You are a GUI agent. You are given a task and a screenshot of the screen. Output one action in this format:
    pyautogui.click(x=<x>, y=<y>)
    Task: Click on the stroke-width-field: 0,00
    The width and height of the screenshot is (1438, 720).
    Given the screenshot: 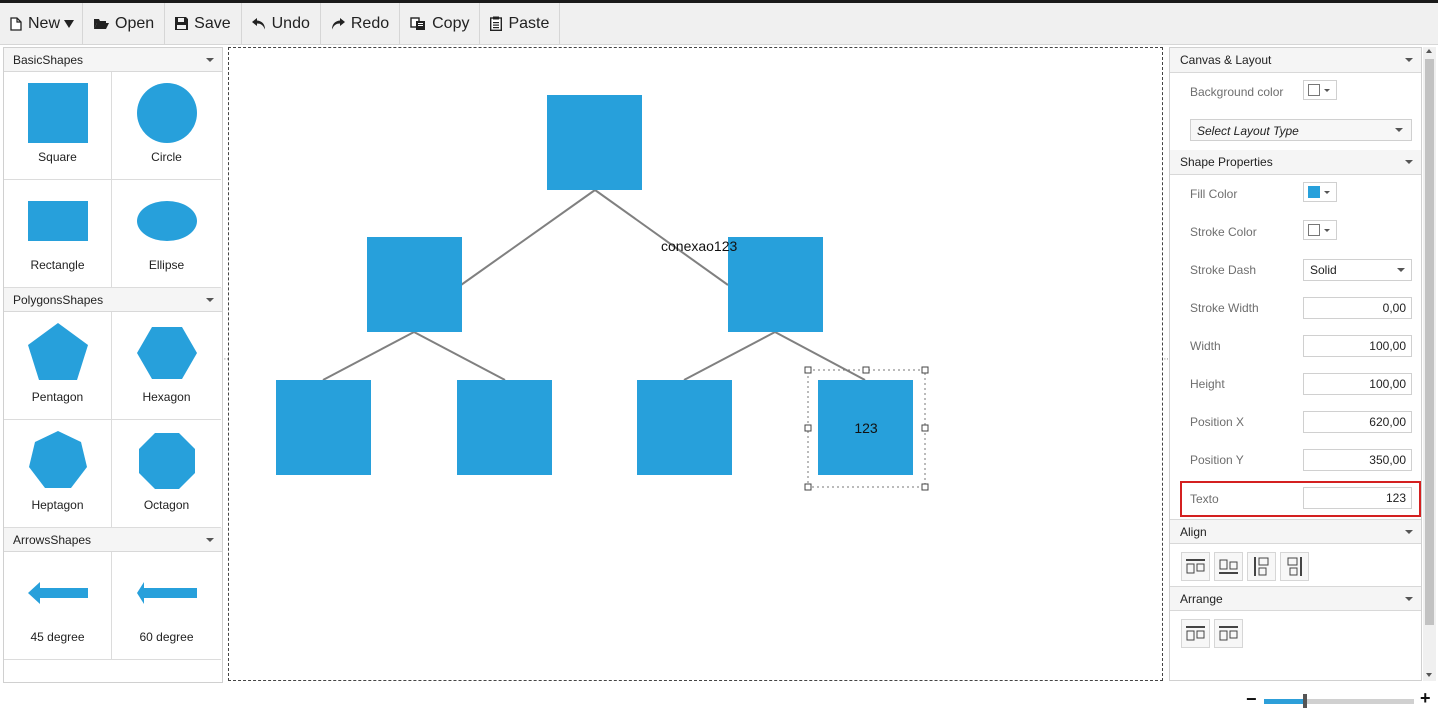 What is the action you would take?
    pyautogui.click(x=1357, y=308)
    